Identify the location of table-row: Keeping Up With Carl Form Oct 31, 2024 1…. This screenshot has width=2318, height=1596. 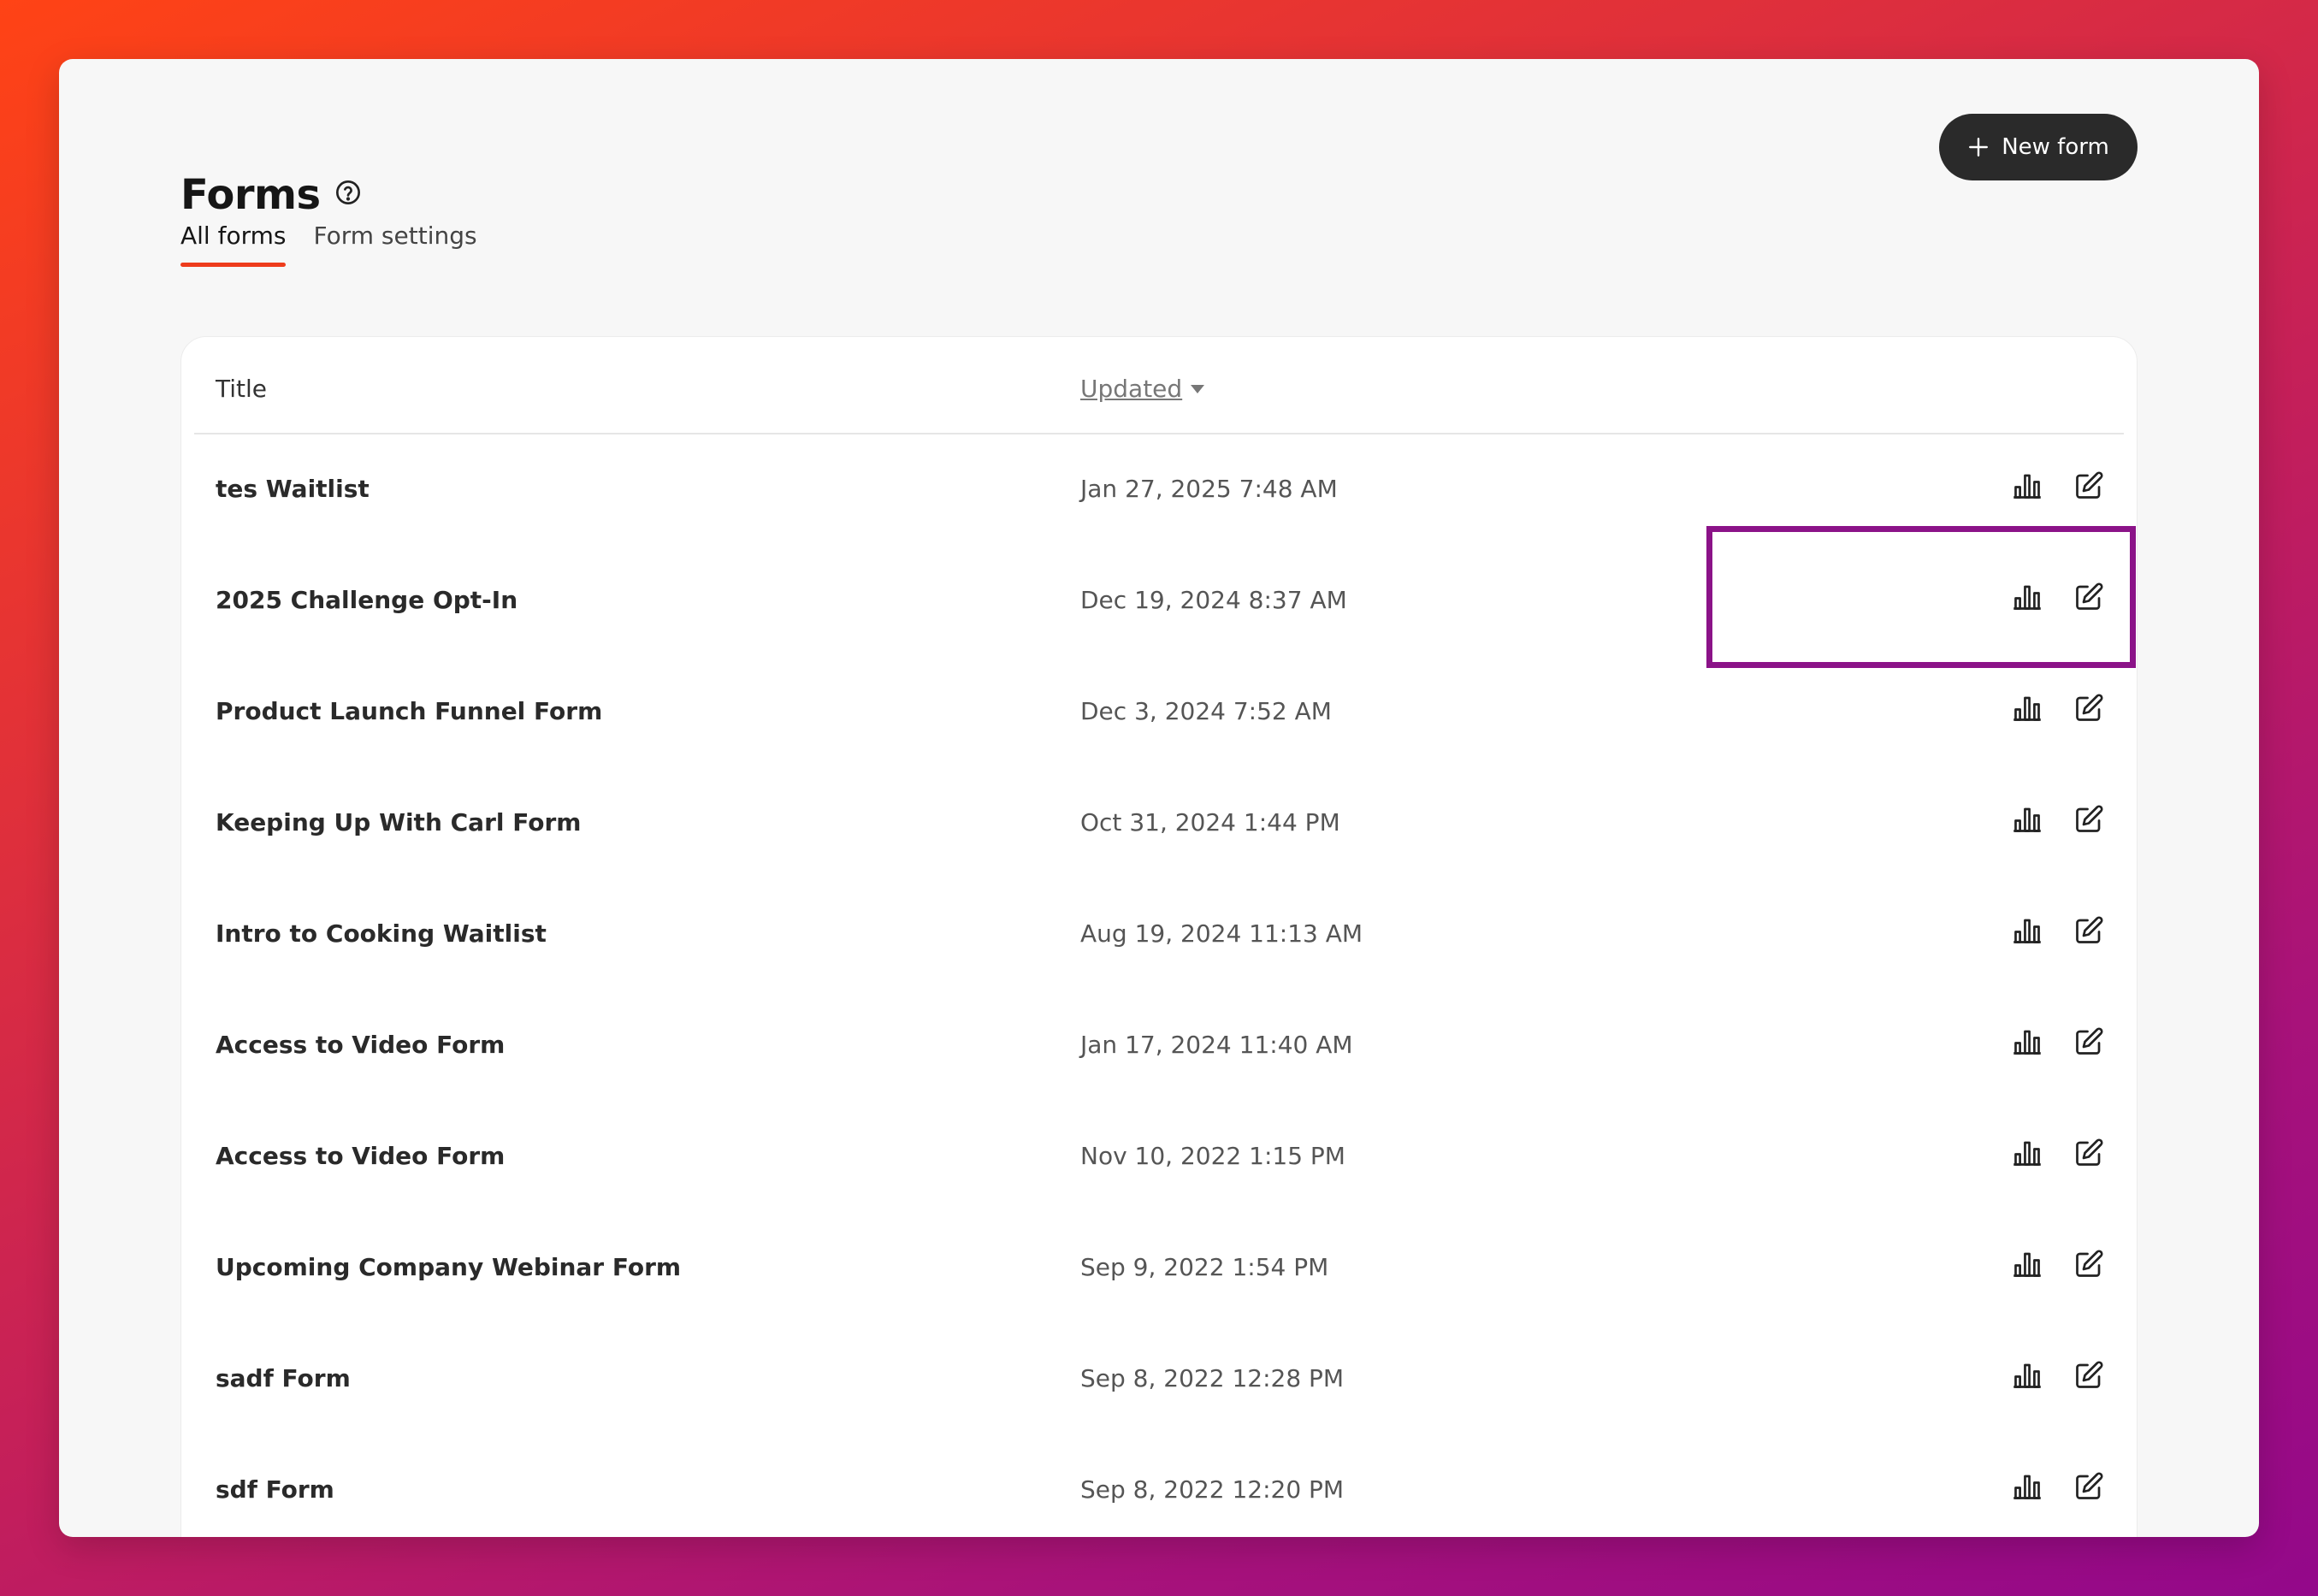
(1159, 823).